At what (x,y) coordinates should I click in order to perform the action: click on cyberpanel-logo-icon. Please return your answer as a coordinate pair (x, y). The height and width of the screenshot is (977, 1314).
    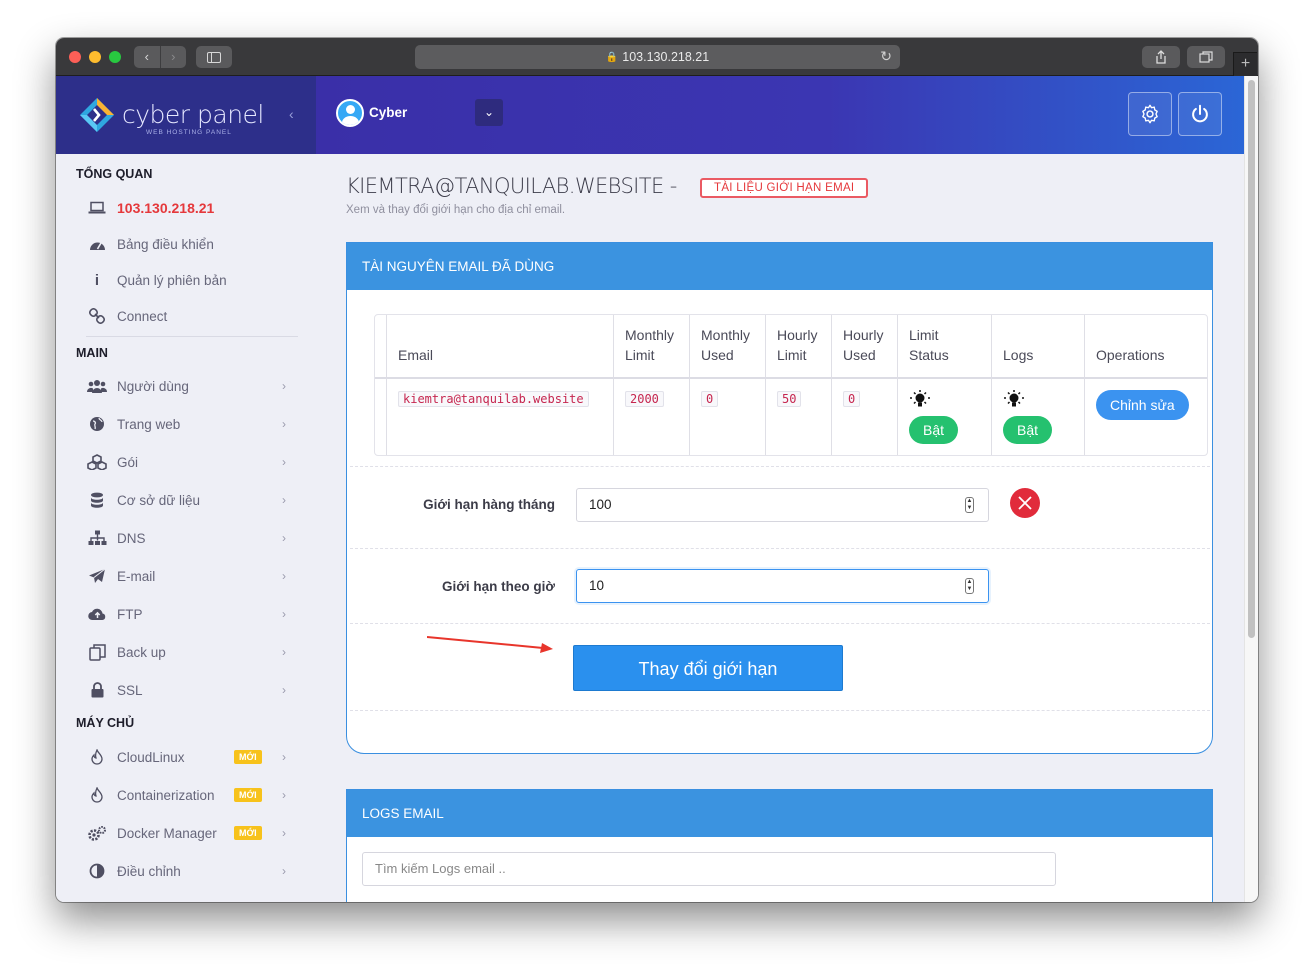
    Looking at the image, I should click on (97, 115).